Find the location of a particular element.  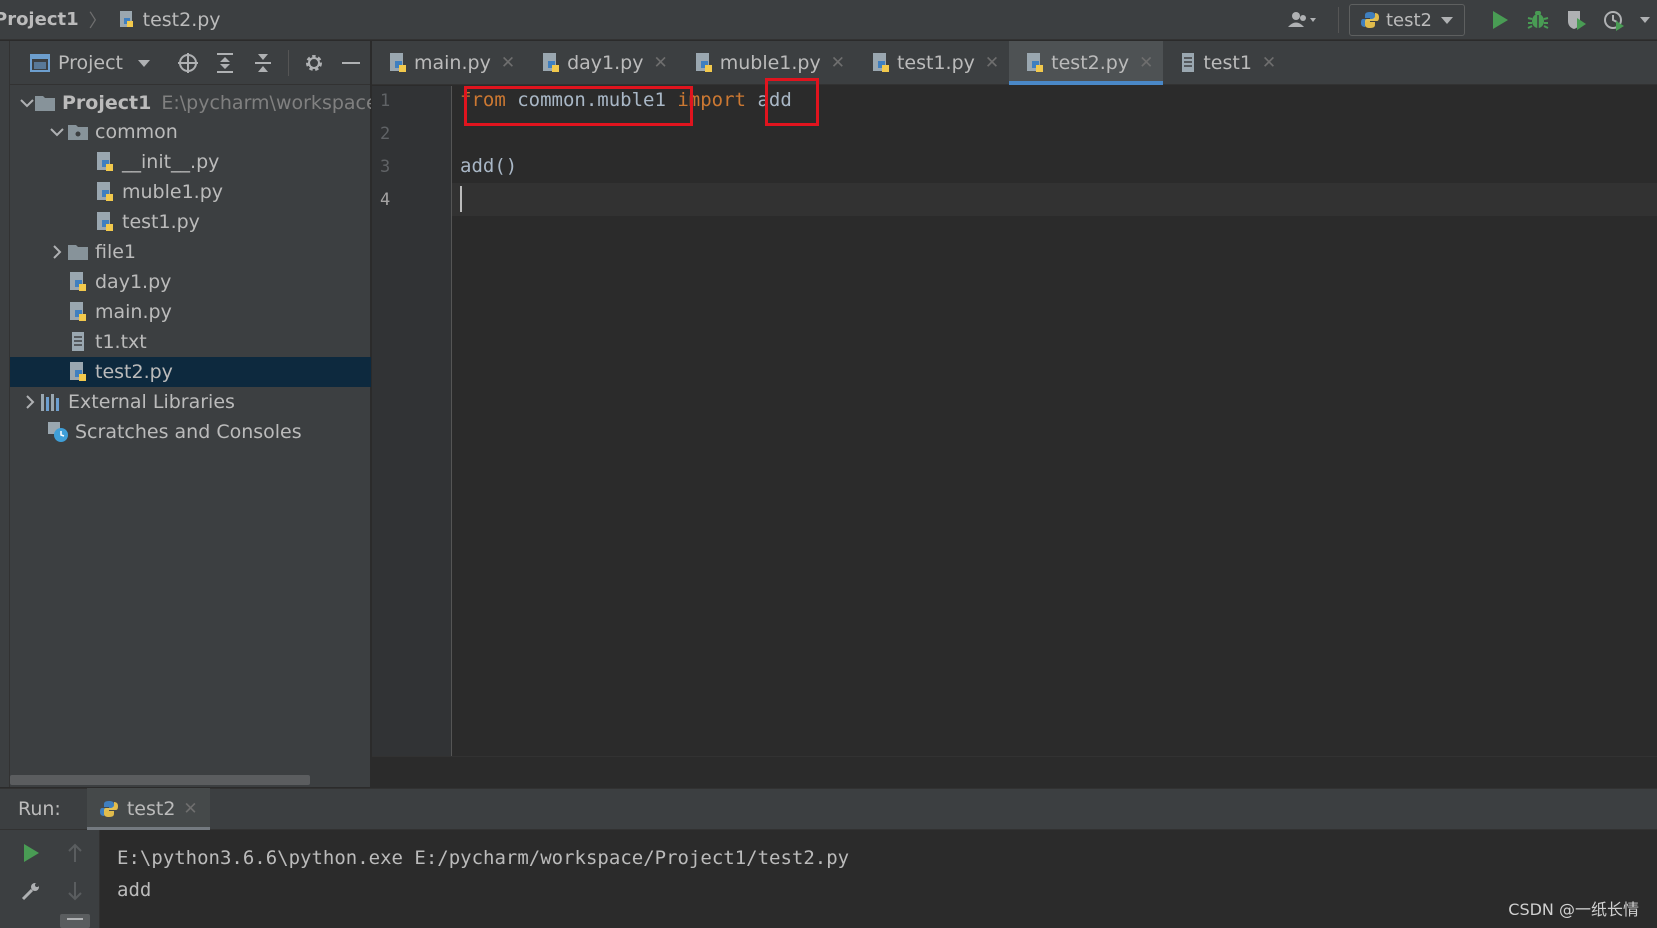

project-panel-scrollbar is located at coordinates (160, 780).